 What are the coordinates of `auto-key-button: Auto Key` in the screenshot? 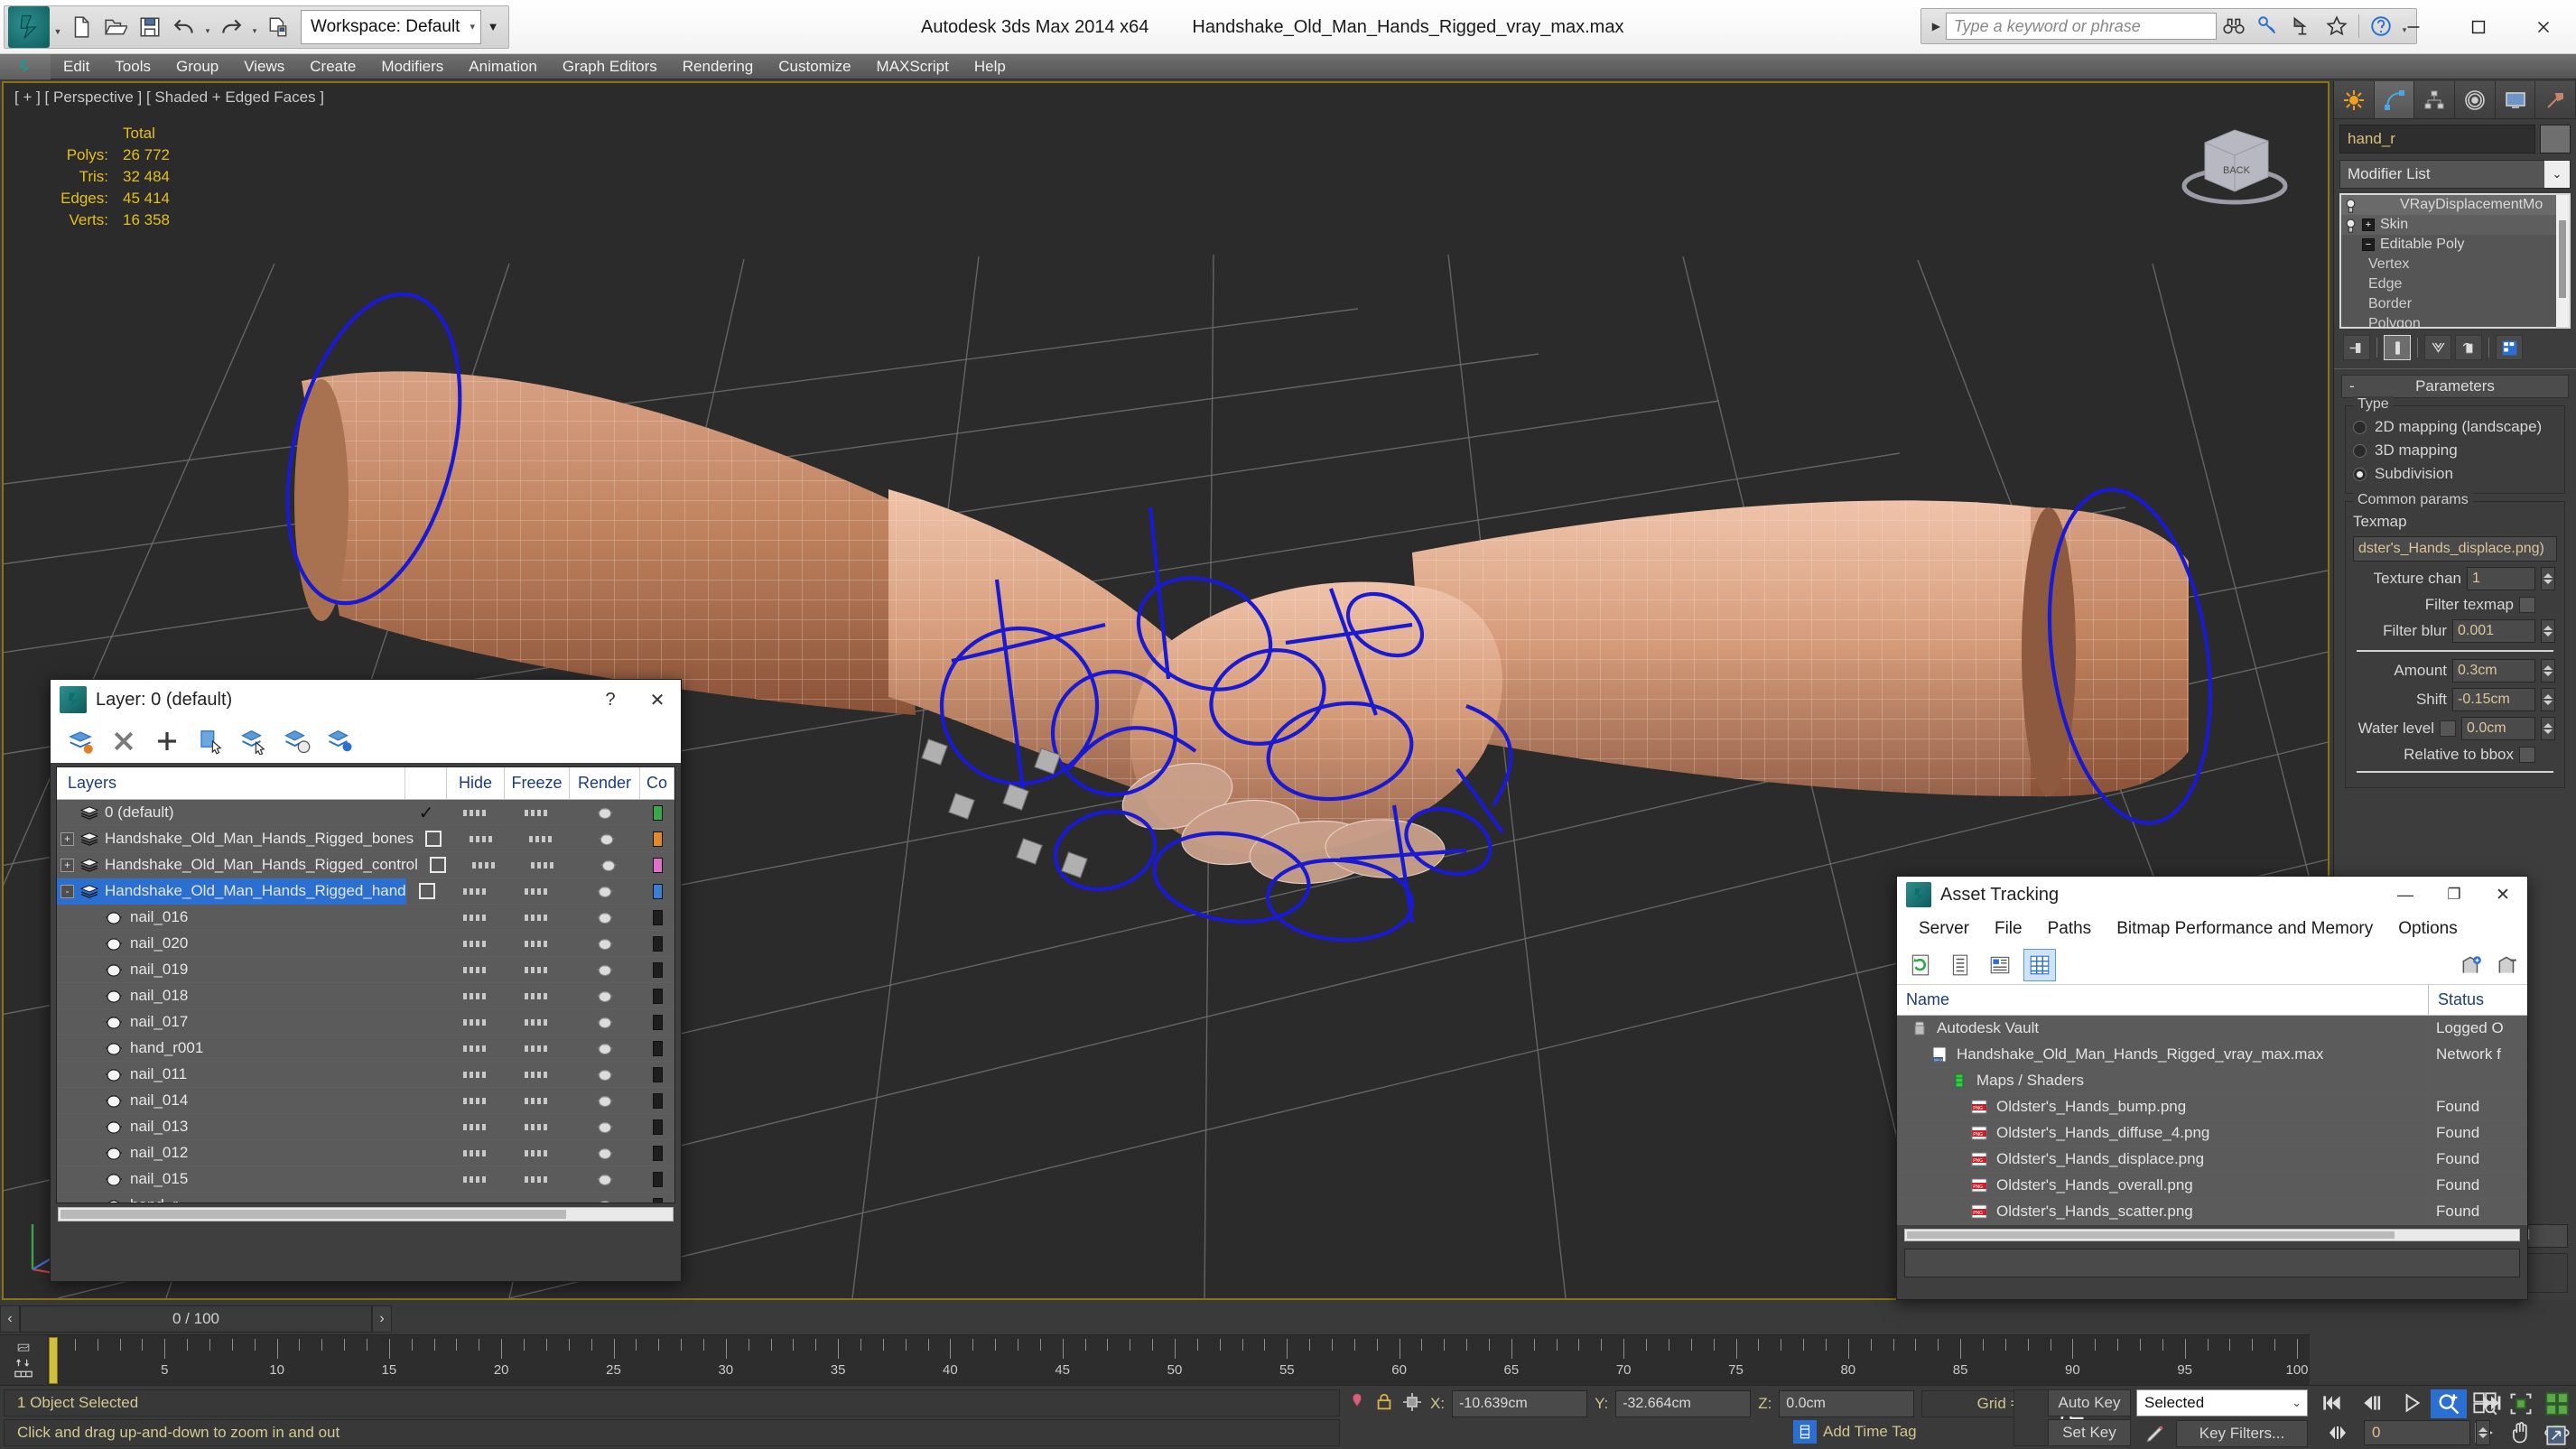 It's located at (2089, 1402).